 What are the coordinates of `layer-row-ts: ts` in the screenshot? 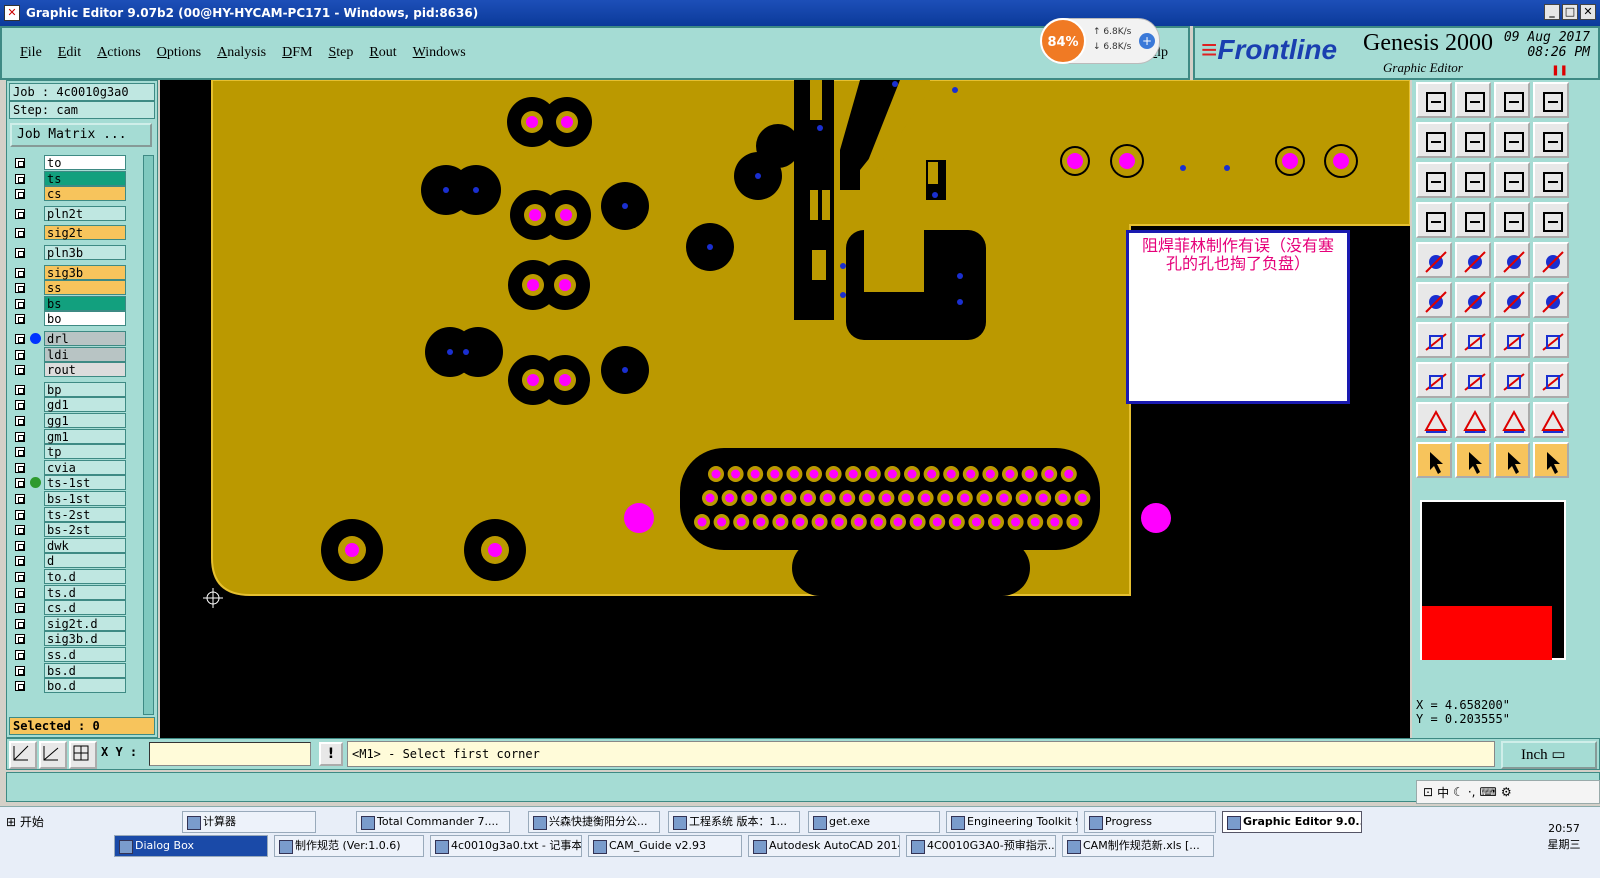 It's located at (75, 178).